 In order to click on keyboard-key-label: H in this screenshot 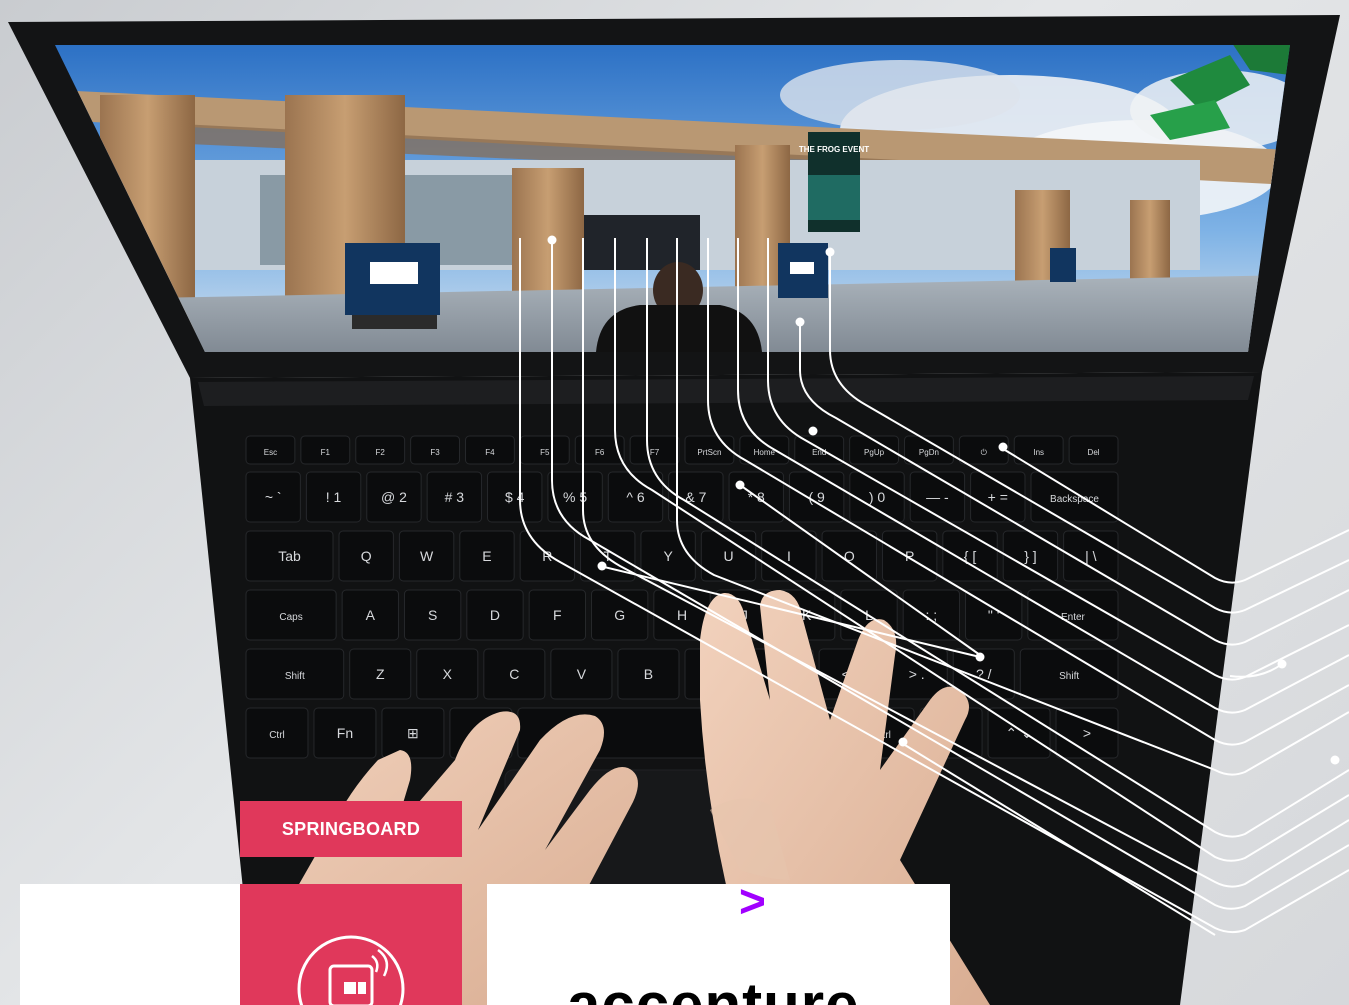, I will do `click(682, 615)`.